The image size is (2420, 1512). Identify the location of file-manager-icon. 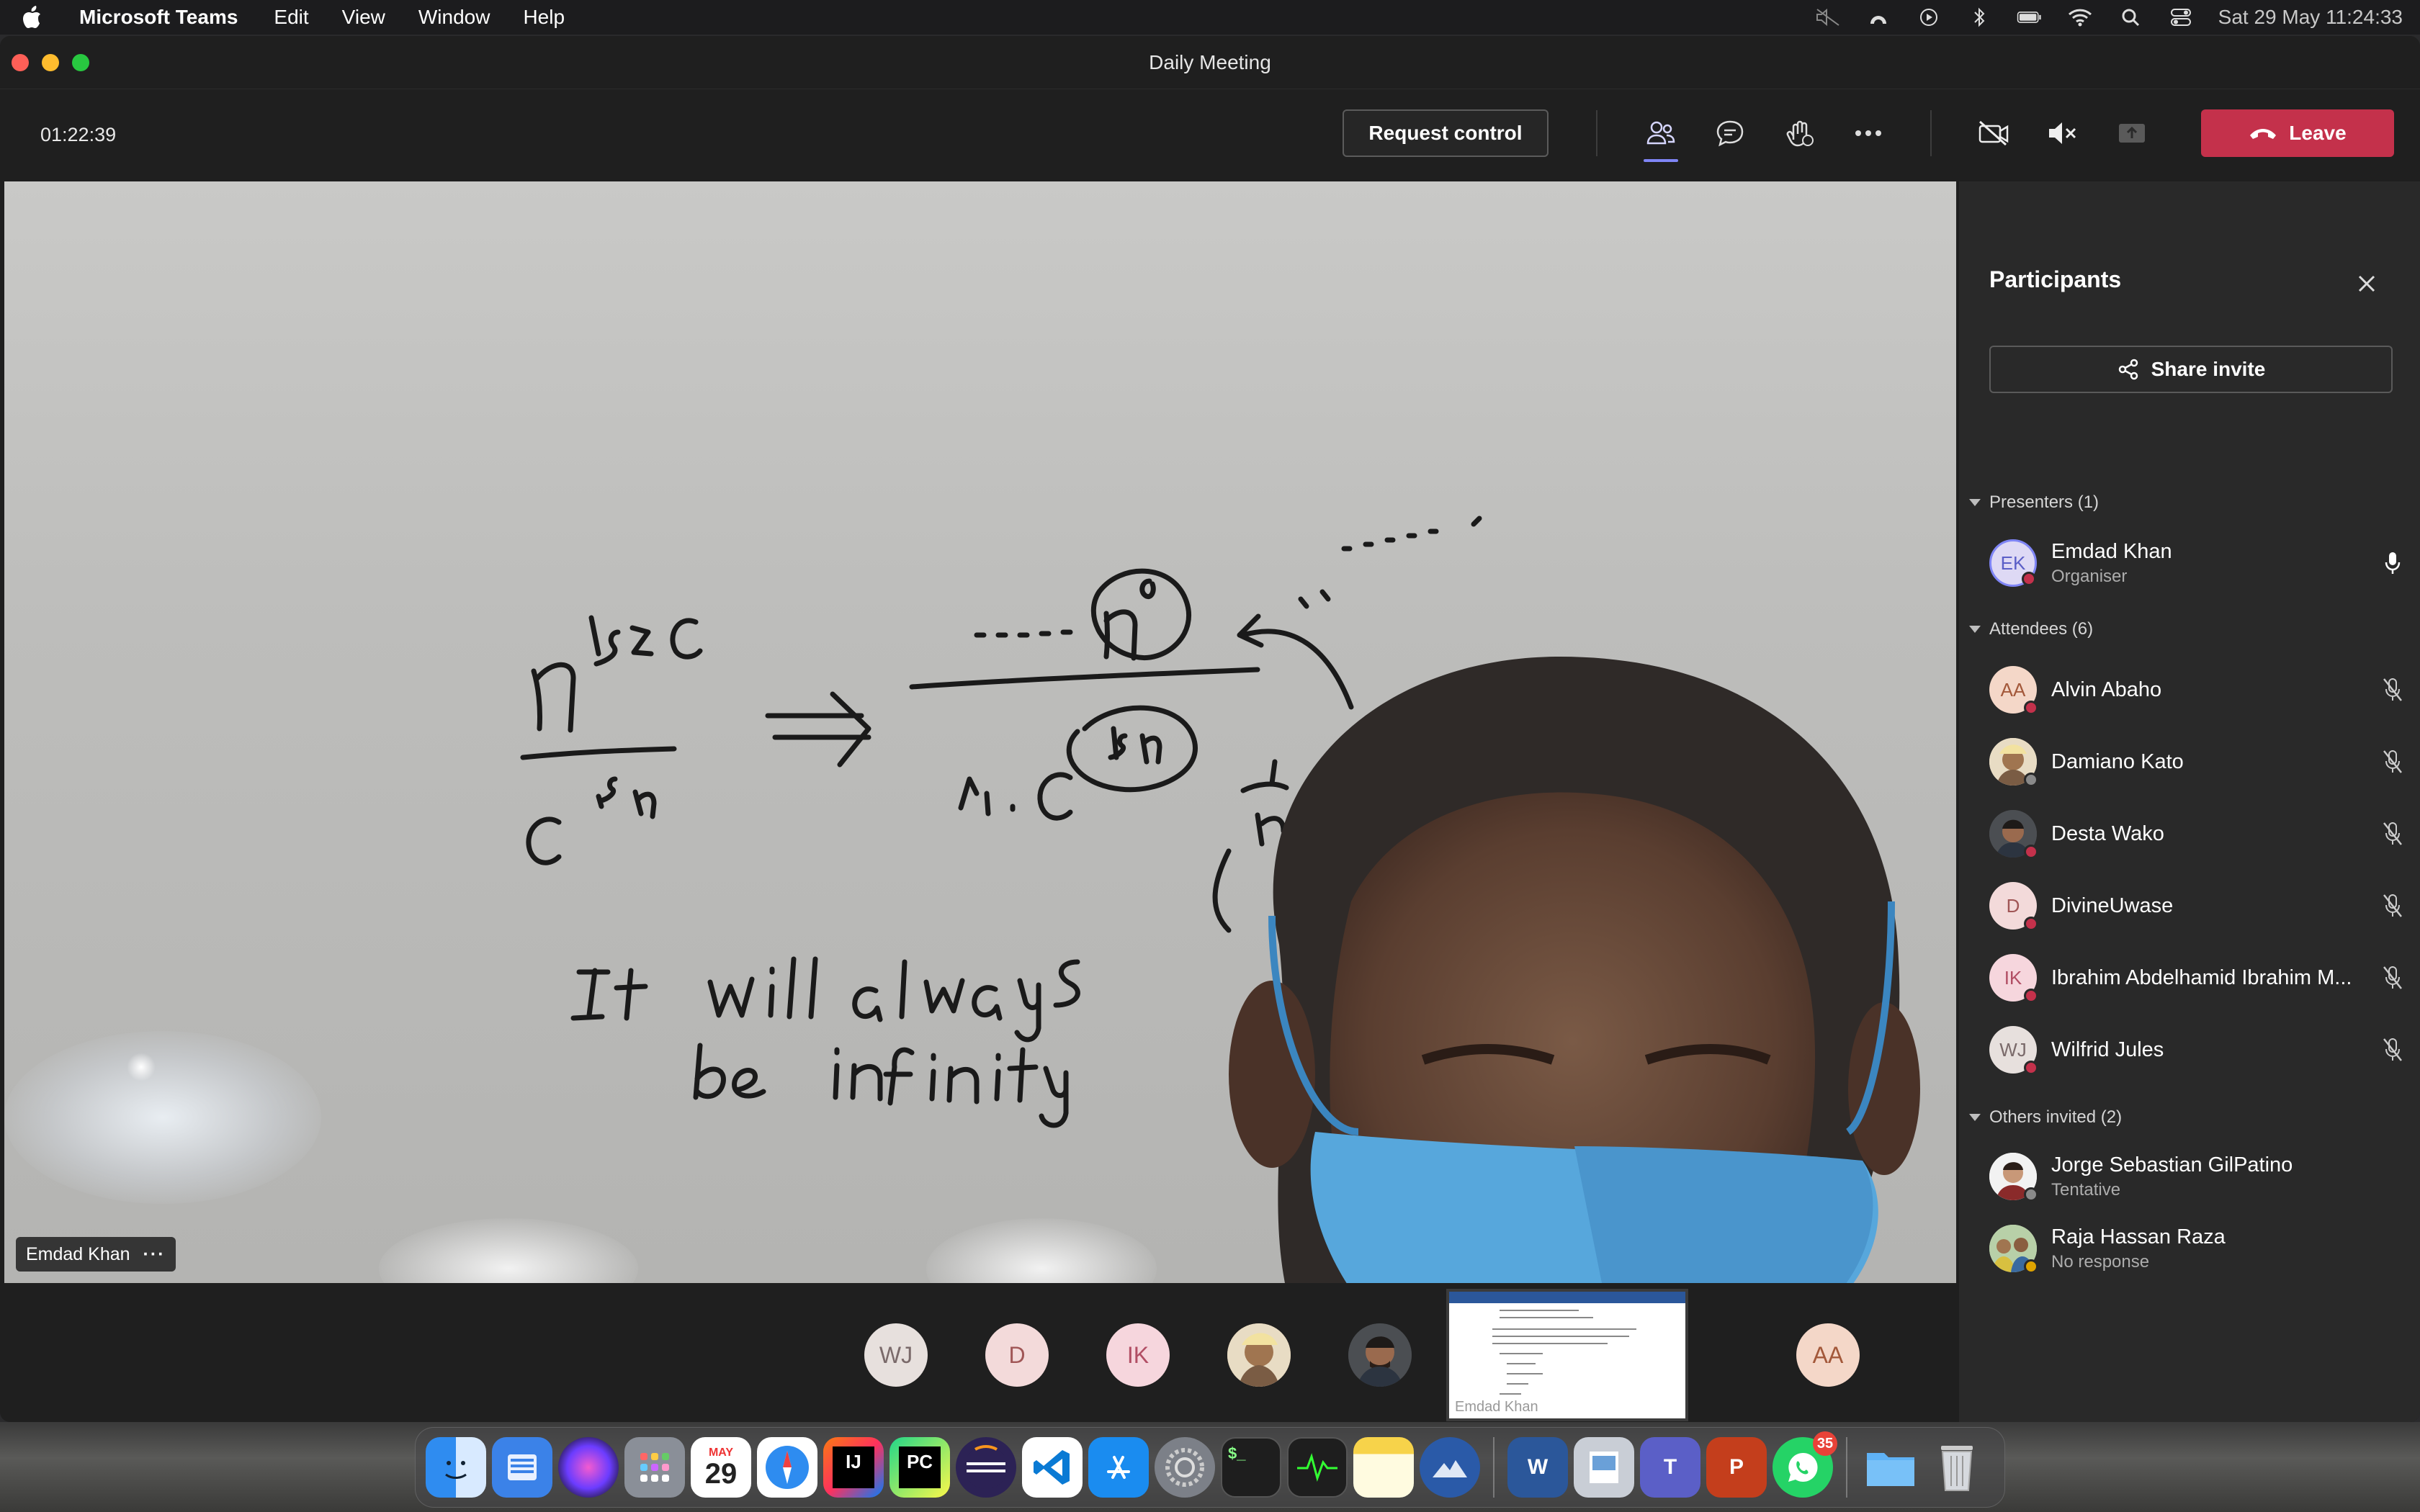
(522, 1467).